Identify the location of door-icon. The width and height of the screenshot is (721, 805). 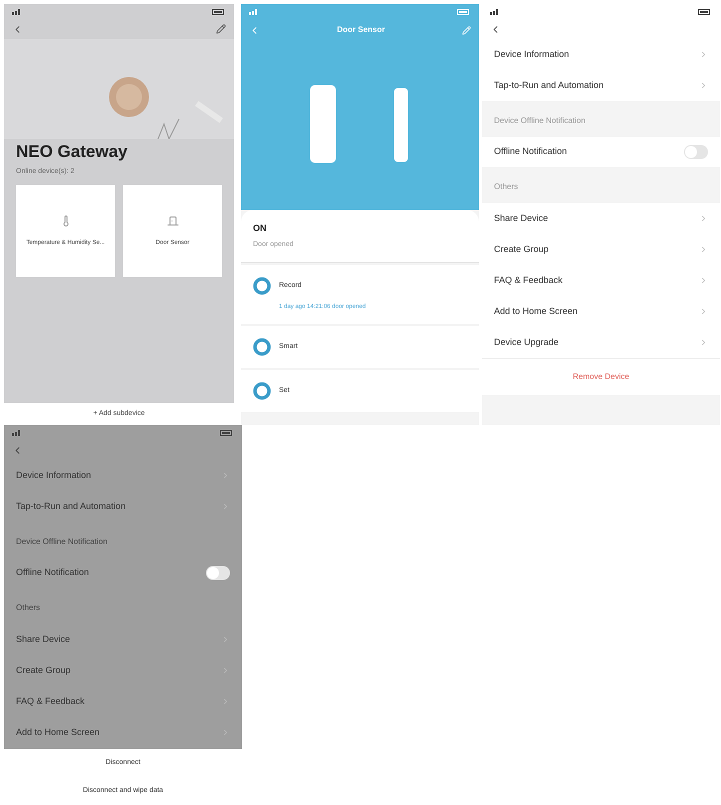
(172, 220).